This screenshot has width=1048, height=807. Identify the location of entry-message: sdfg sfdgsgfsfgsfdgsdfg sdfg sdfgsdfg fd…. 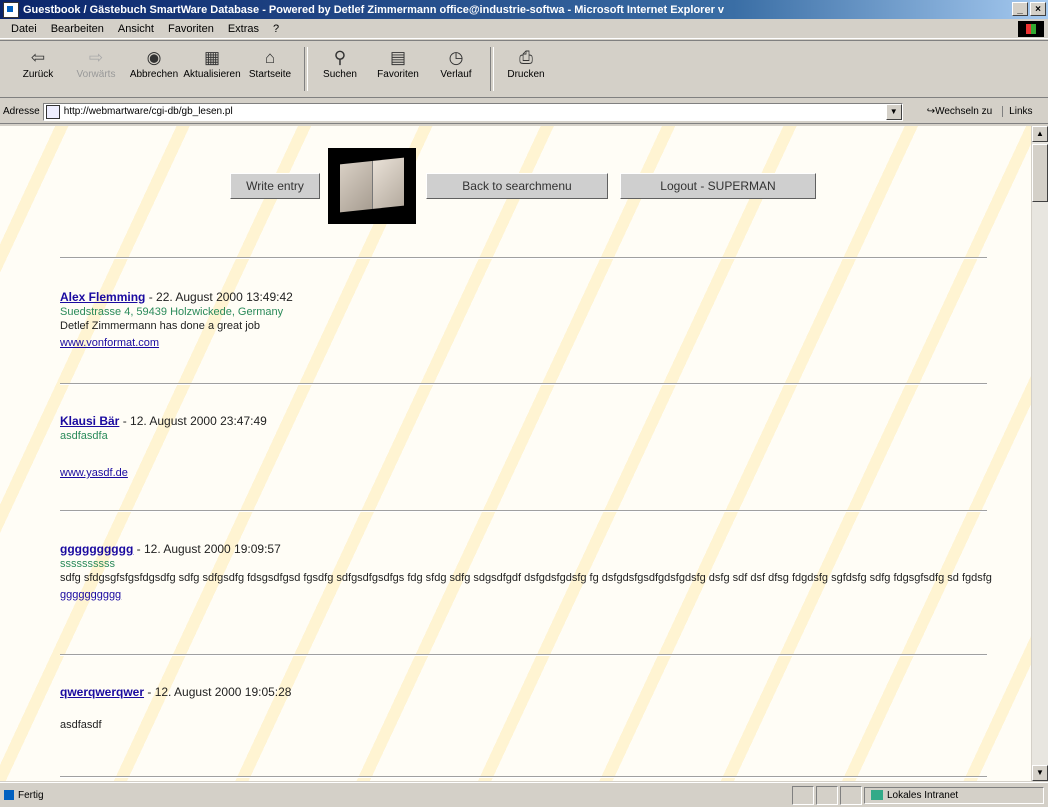
(526, 578).